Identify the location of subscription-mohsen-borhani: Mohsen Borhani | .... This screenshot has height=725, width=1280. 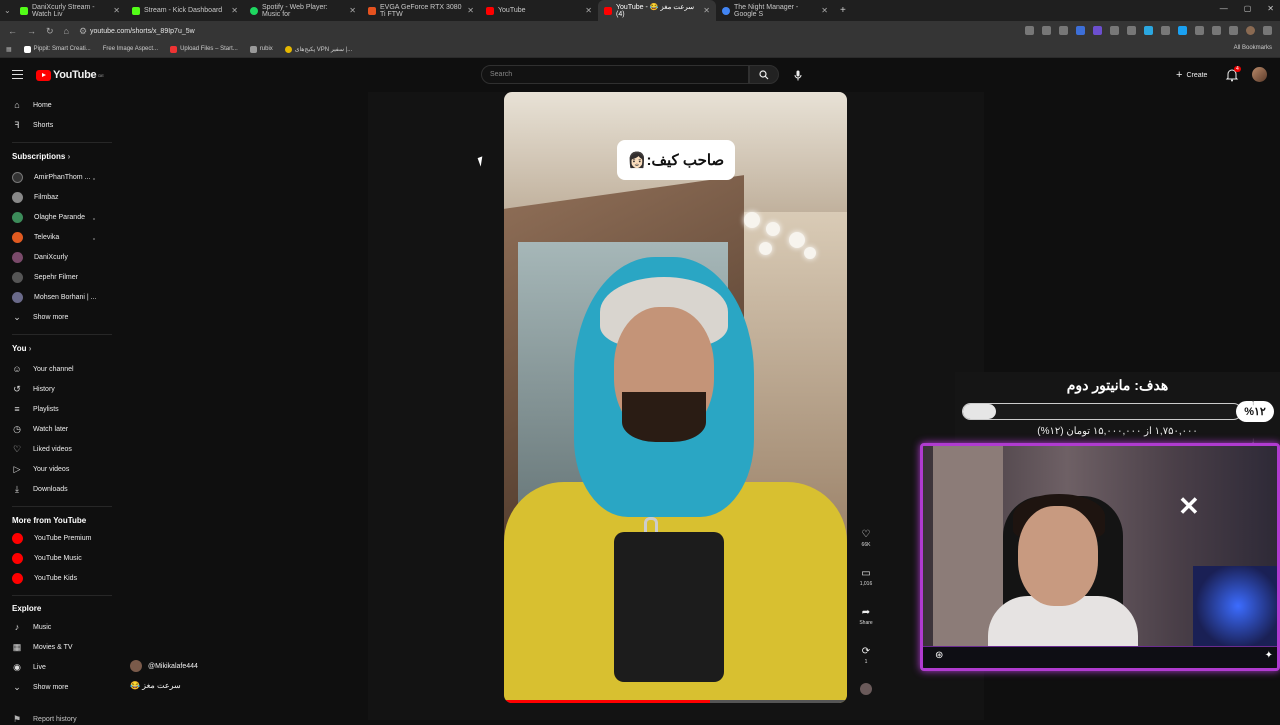
(54, 297).